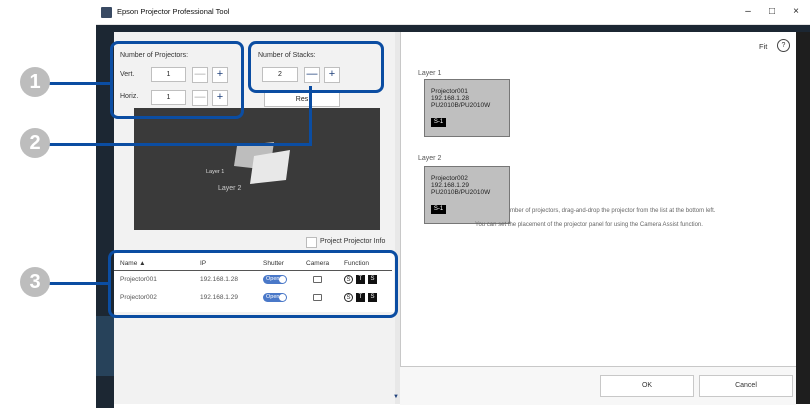 The width and height of the screenshot is (810, 408). What do you see at coordinates (461, 192) in the screenshot?
I see `card2-model: PU2010B/PU2010W` at bounding box center [461, 192].